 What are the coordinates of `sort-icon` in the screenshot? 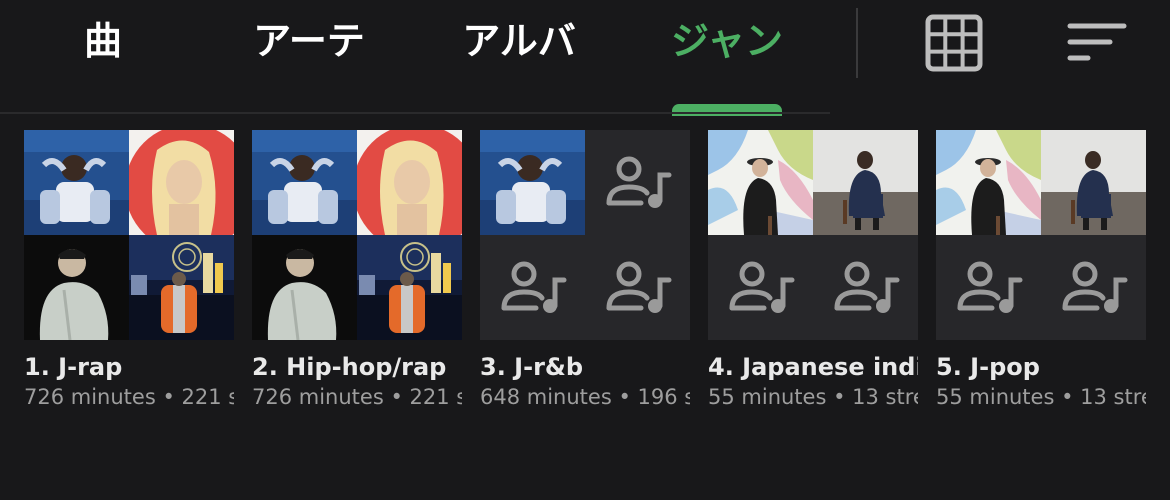 It's located at (1097, 42).